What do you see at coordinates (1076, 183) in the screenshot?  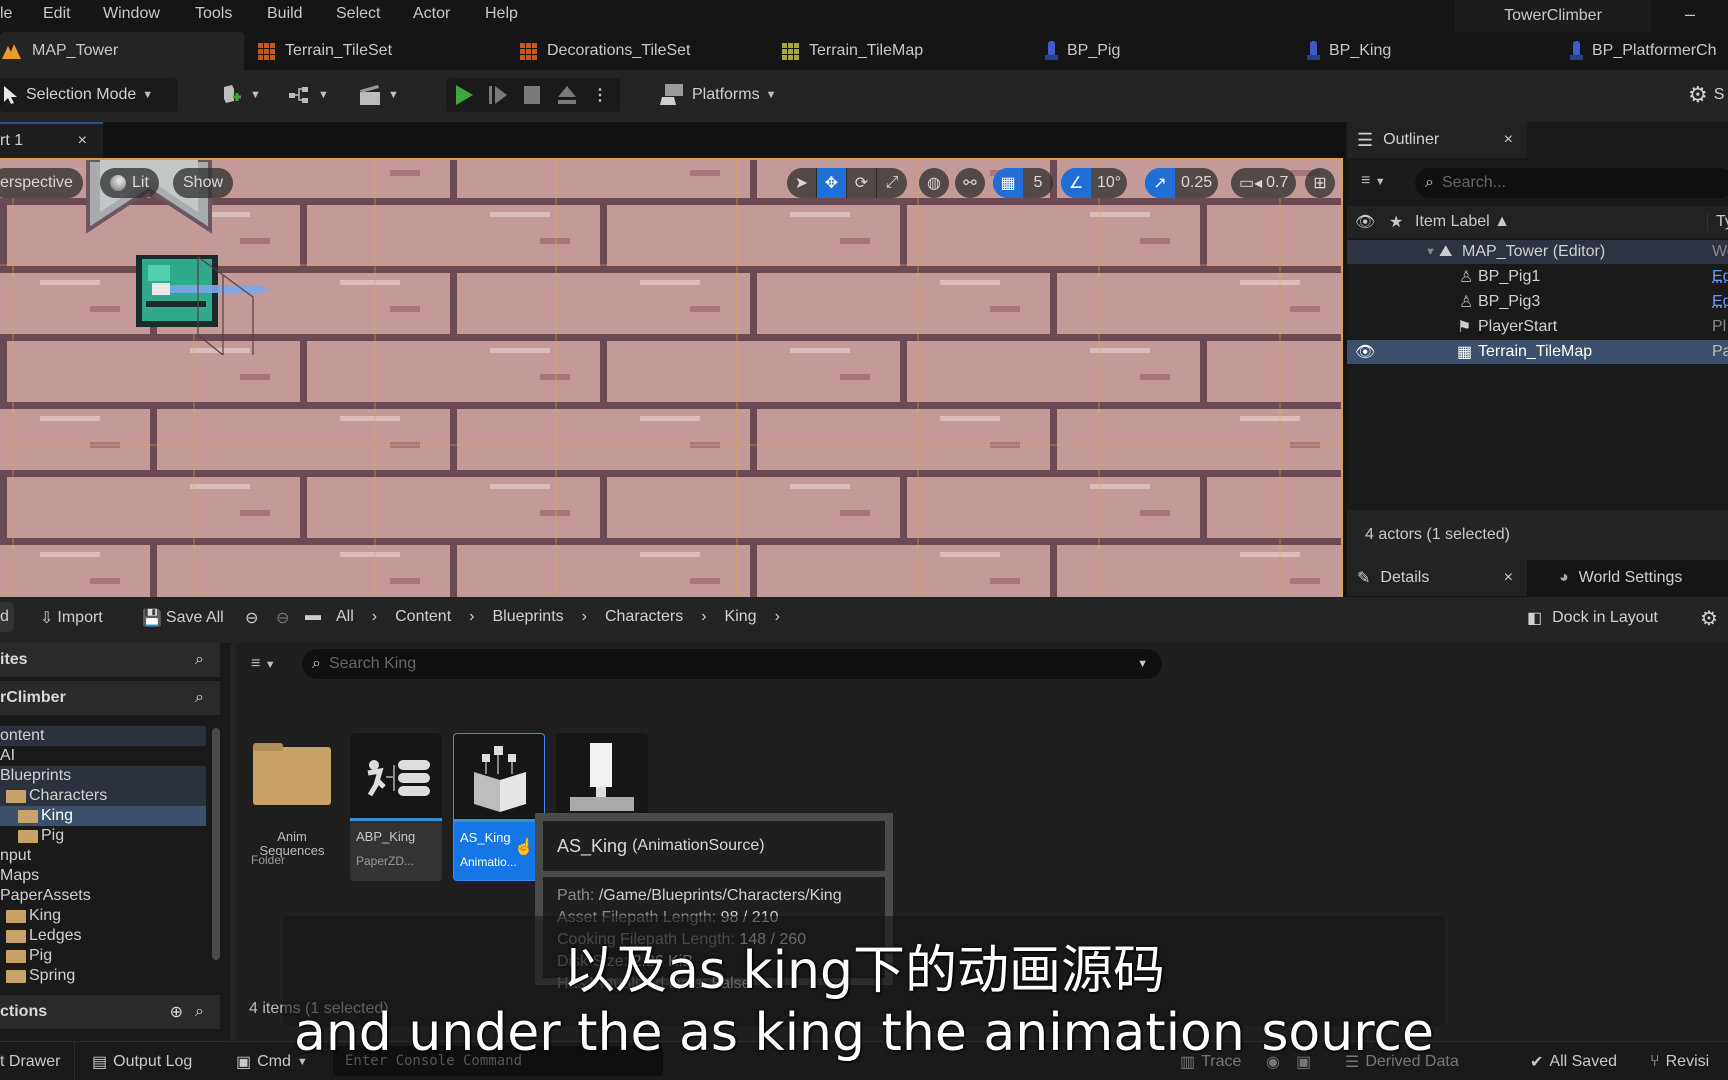 I see `rotation-snap-toggle: ∠` at bounding box center [1076, 183].